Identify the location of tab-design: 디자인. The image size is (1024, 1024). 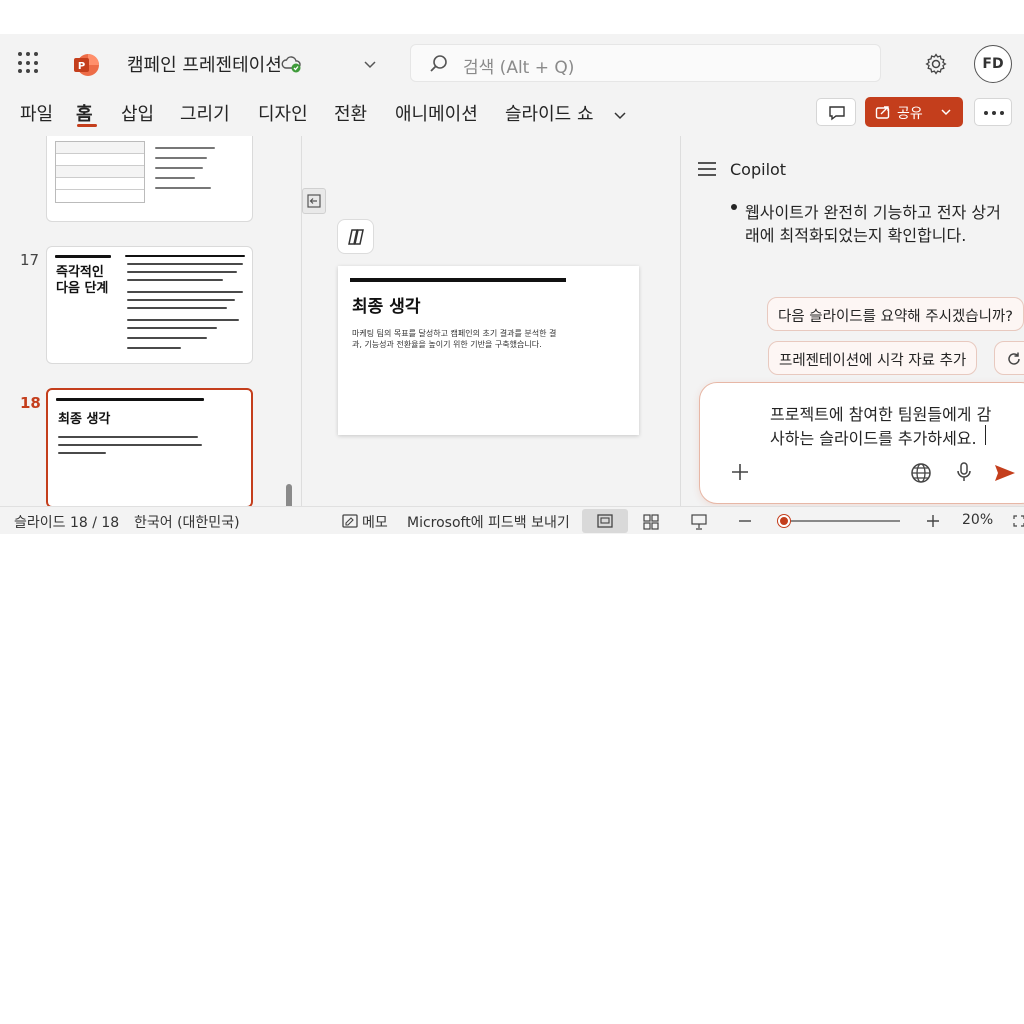
(283, 113).